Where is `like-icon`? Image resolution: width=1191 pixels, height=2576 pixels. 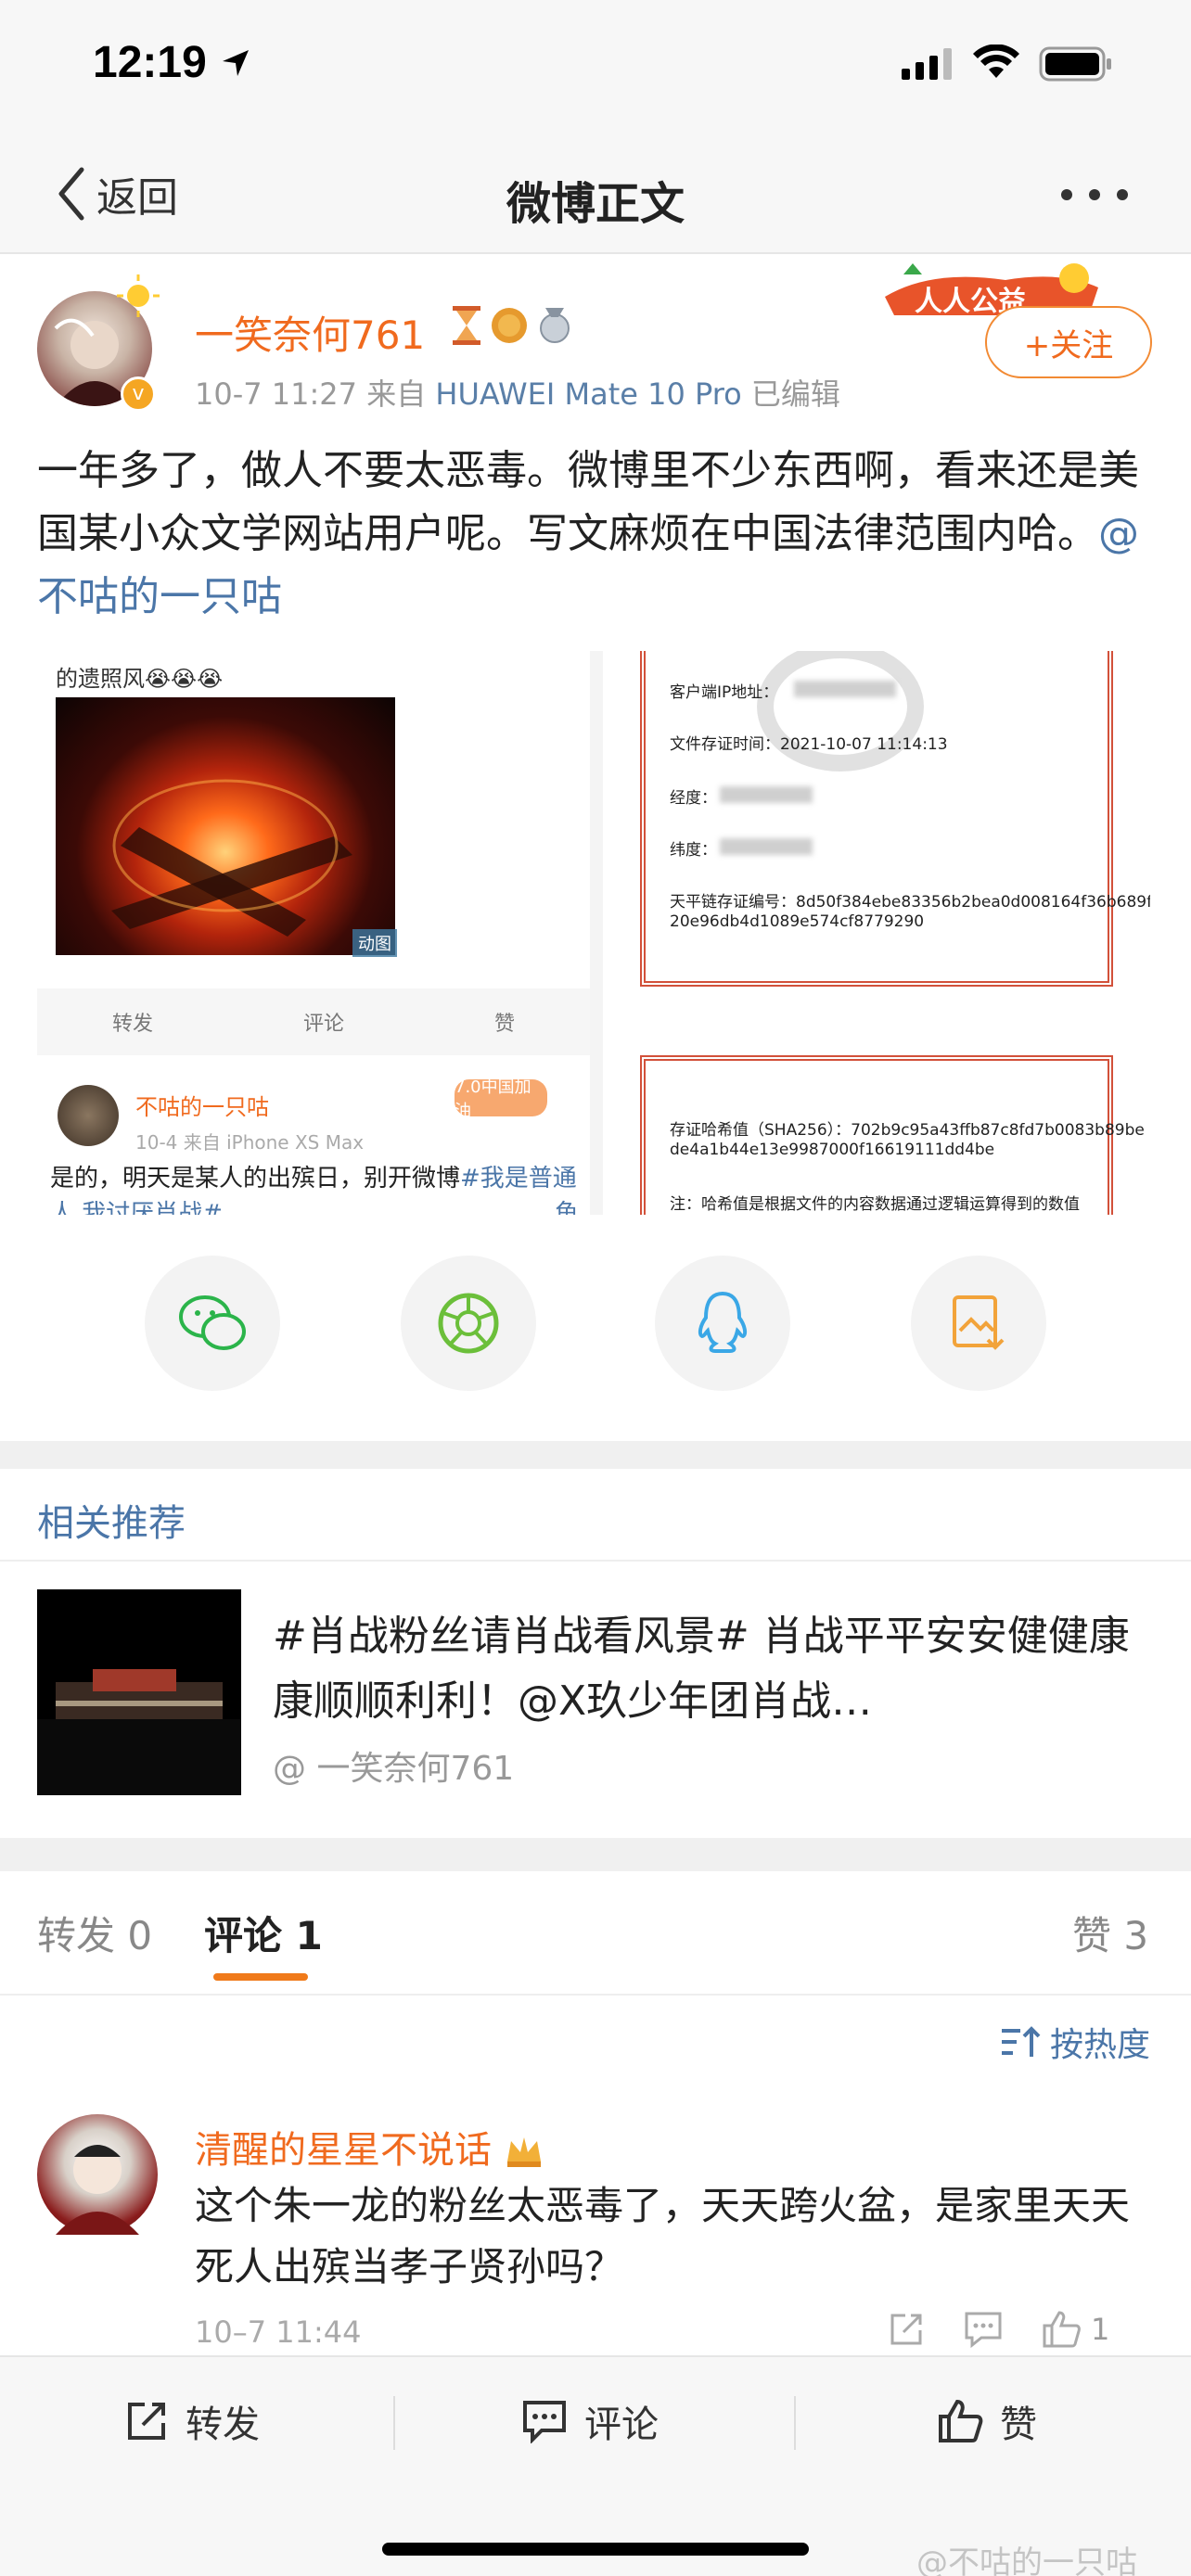 like-icon is located at coordinates (961, 2420).